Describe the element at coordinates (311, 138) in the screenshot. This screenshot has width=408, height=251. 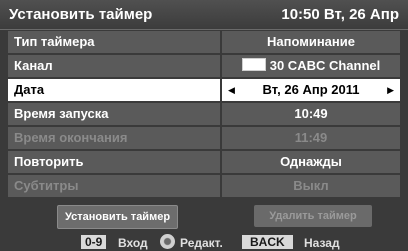
I see `row-value: 11:49` at that location.